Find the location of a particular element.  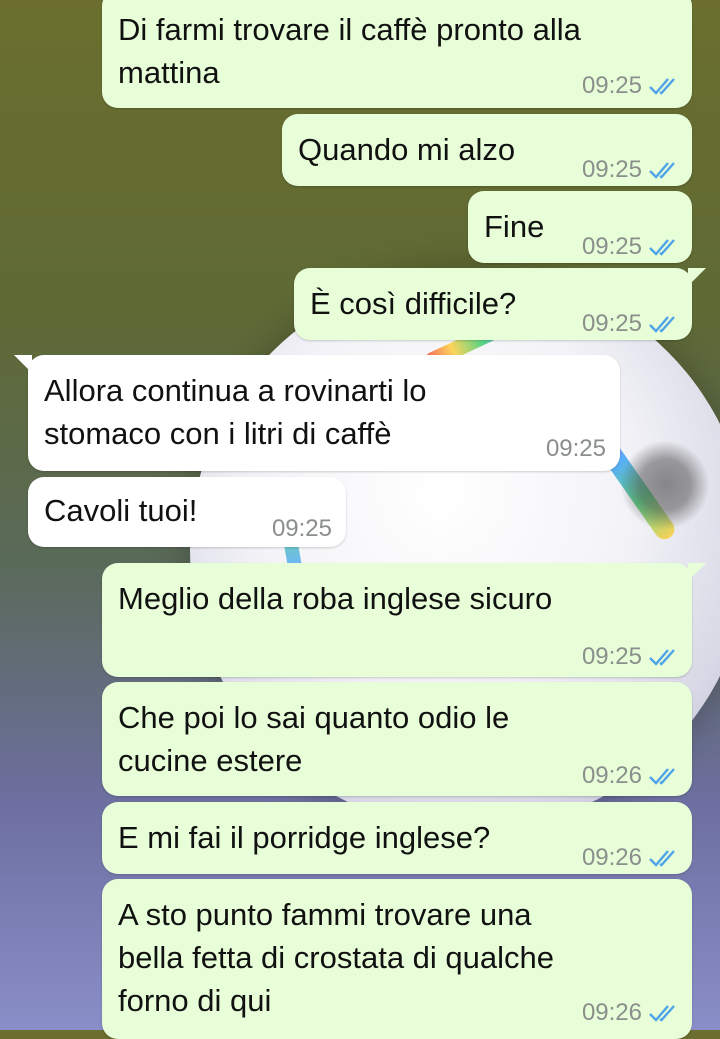

message-line: Fine is located at coordinates (514, 226).